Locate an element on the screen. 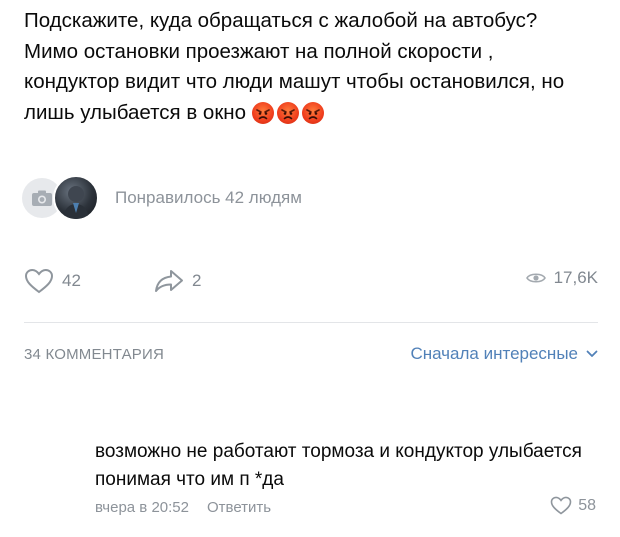 The width and height of the screenshot is (620, 537). post-actions: 42 2 17,6K is located at coordinates (311, 283).